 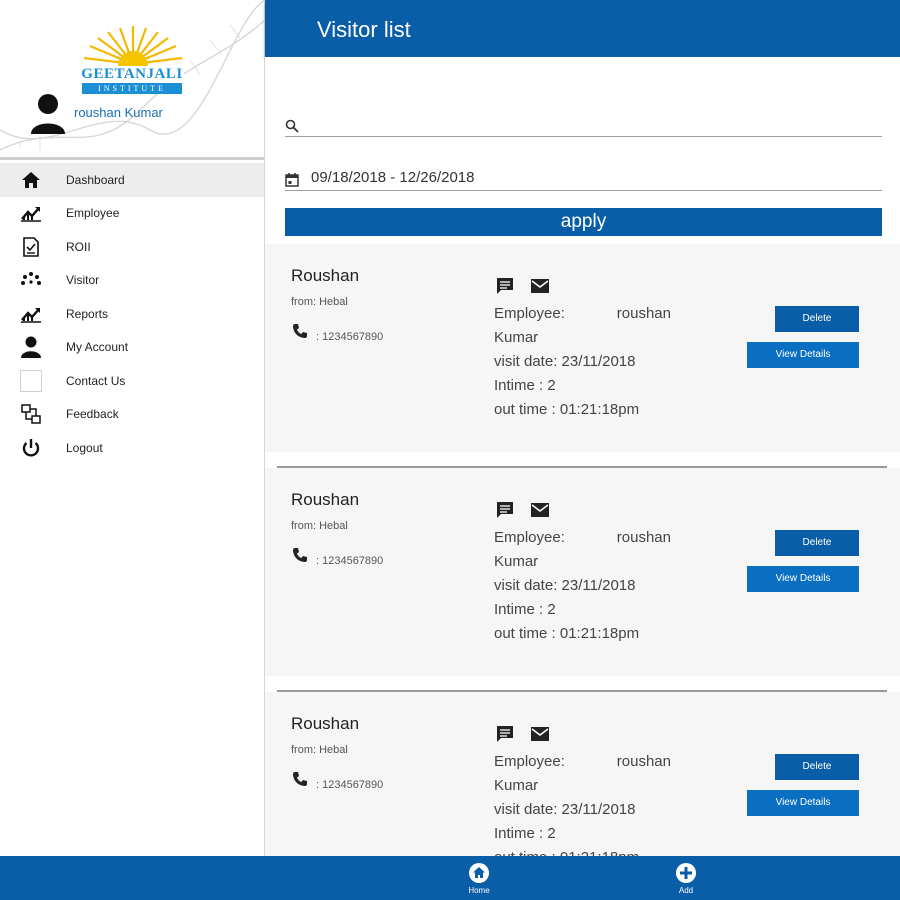 I want to click on sidebar-item-label: Employee, so click(x=93, y=213).